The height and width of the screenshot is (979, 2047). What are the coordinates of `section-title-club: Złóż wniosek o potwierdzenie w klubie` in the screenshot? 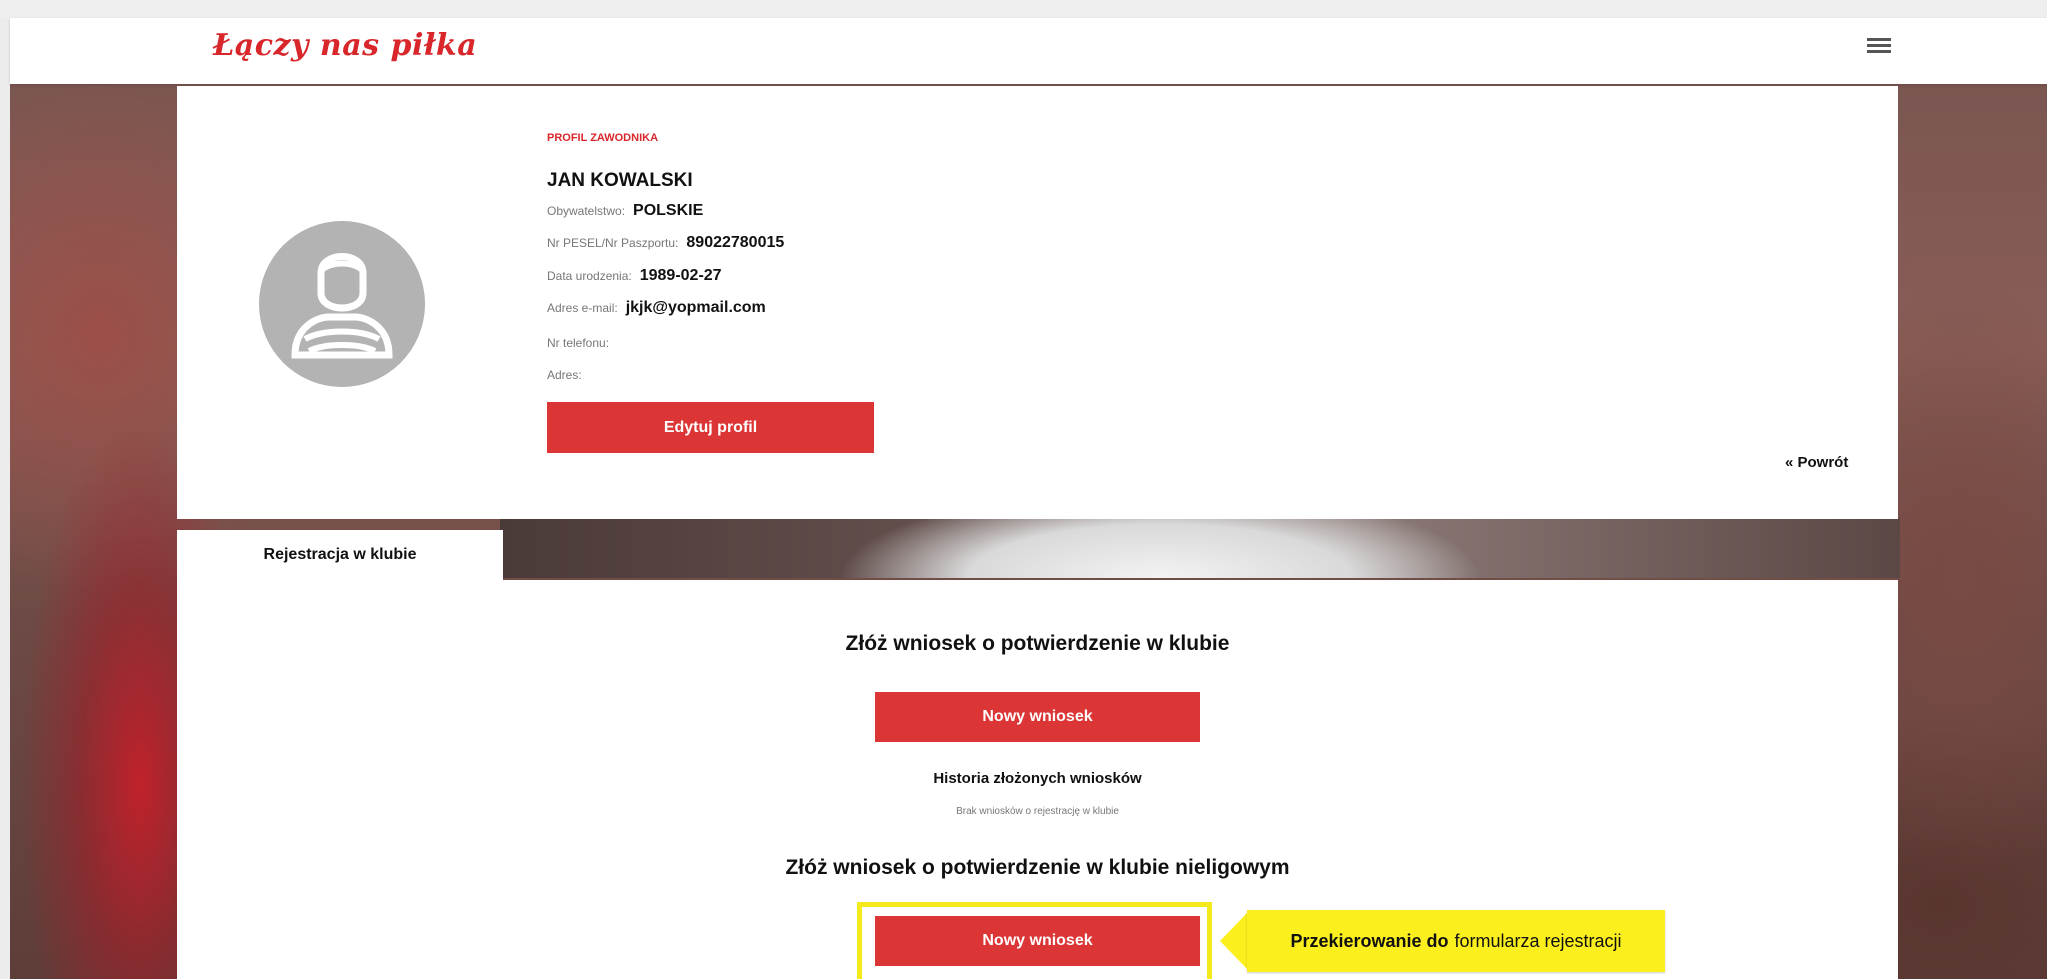 It's located at (1037, 643).